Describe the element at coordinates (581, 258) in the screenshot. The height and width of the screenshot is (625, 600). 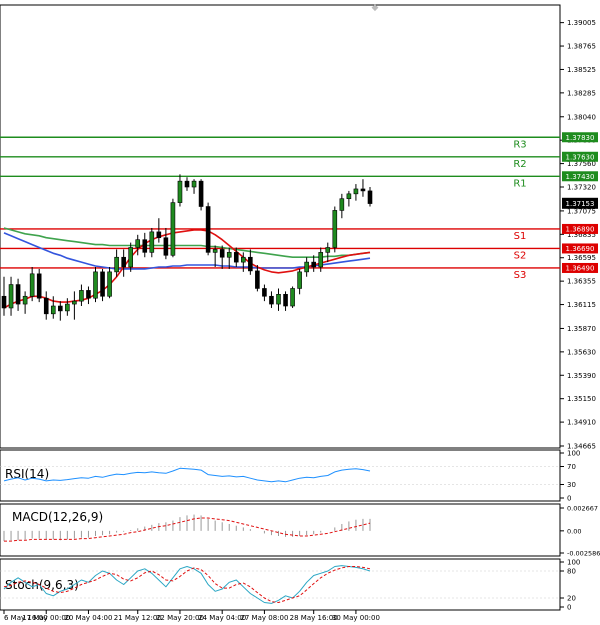
I see `price-tick-label: 1.36595` at that location.